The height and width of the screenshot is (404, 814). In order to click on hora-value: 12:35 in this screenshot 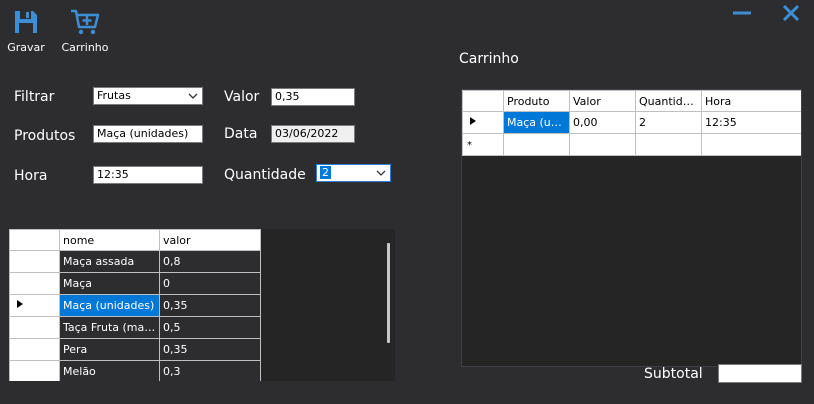, I will do `click(113, 174)`.